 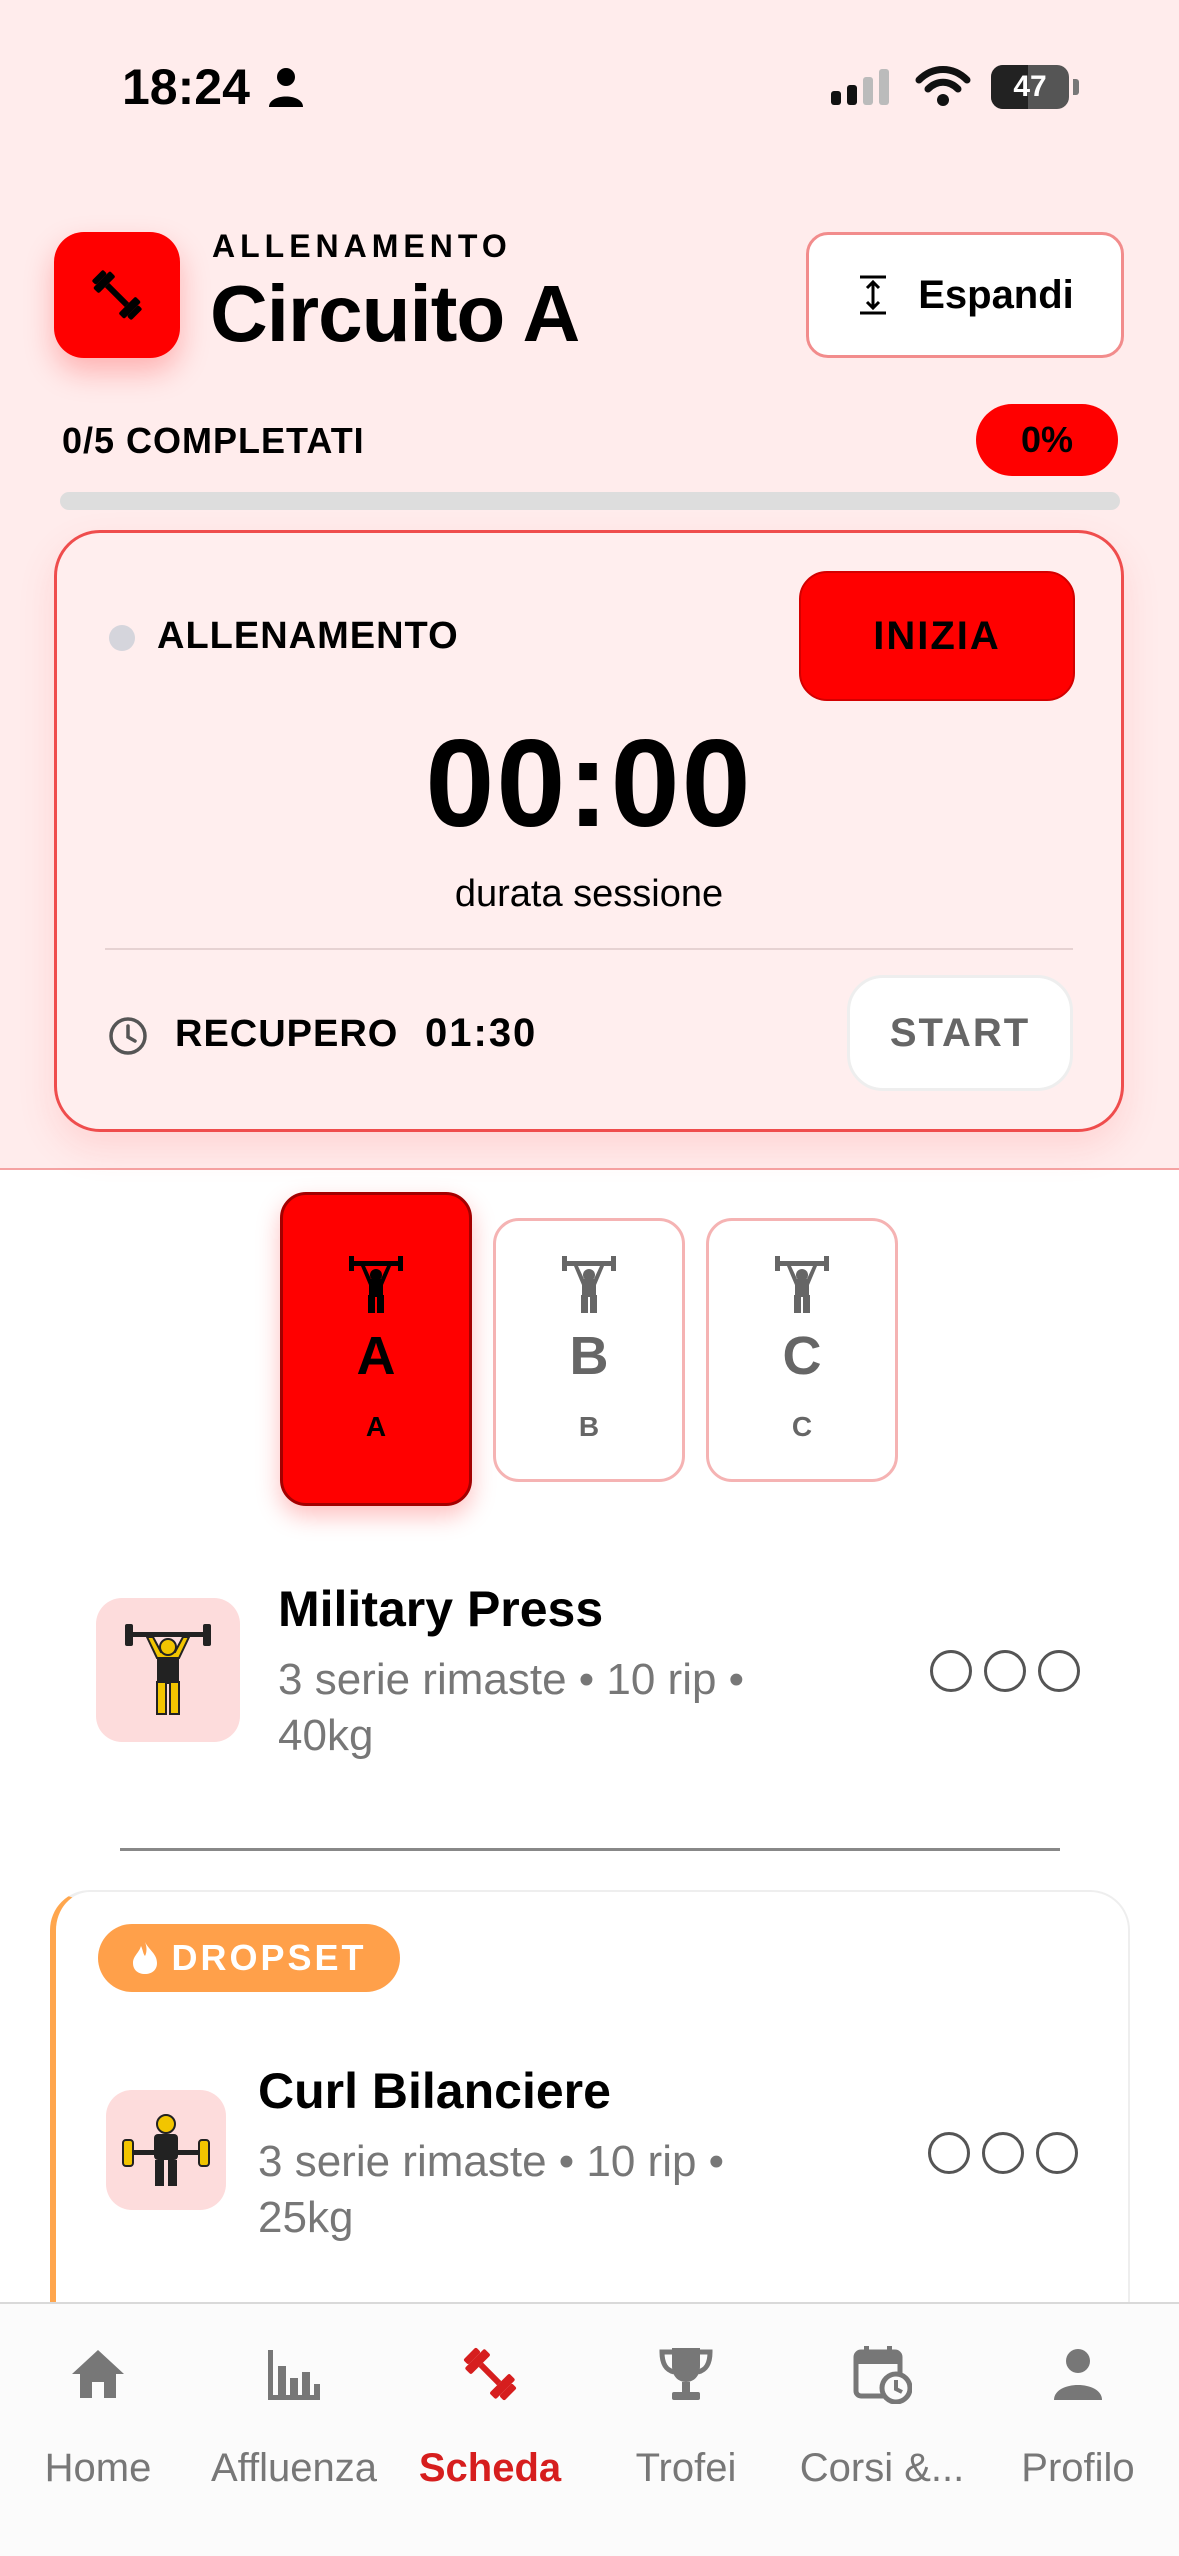 What do you see at coordinates (590, 501) in the screenshot?
I see `progress-bar` at bounding box center [590, 501].